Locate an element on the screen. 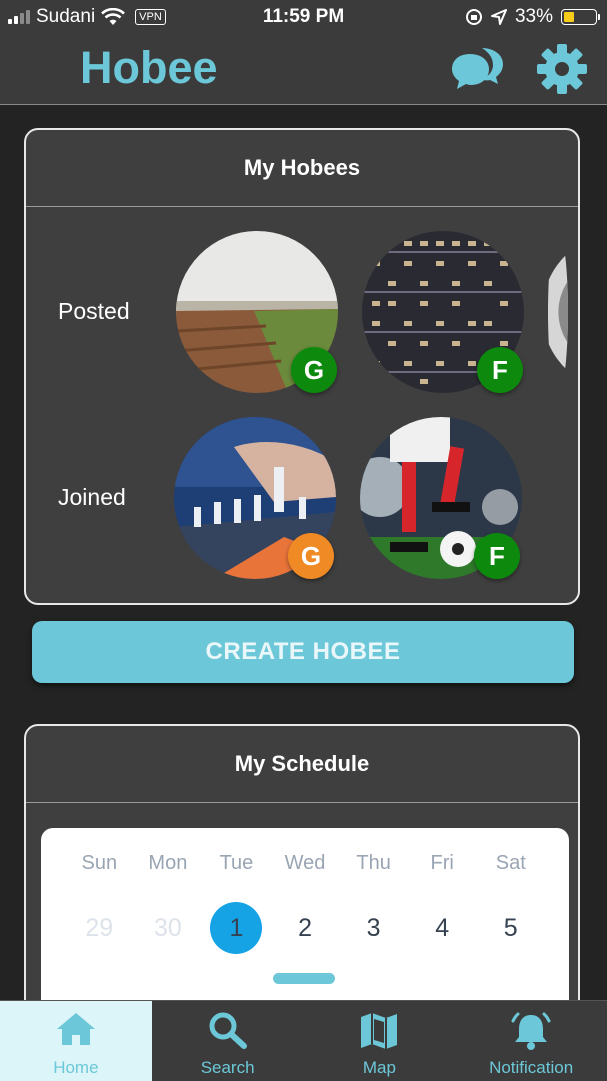 This screenshot has width=607, height=1081. calendar-date-selected: 1 is located at coordinates (236, 928).